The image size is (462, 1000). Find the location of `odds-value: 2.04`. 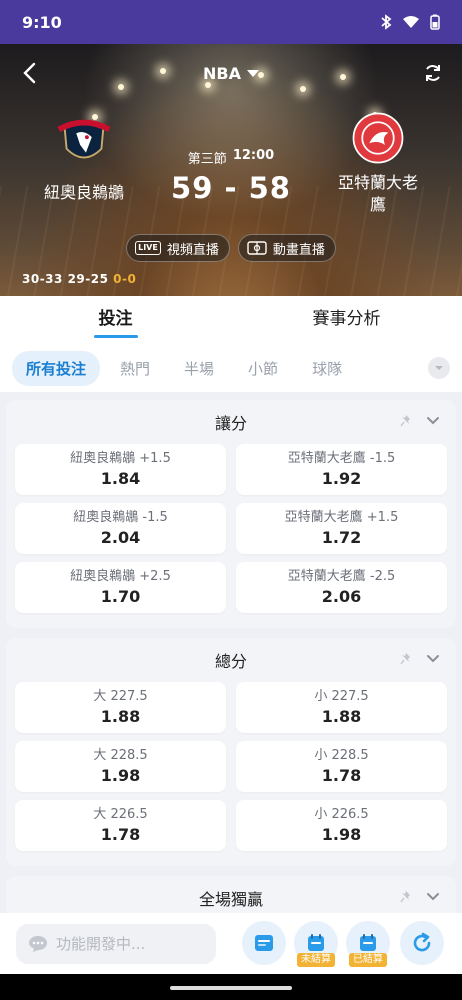

odds-value: 2.04 is located at coordinates (120, 537).